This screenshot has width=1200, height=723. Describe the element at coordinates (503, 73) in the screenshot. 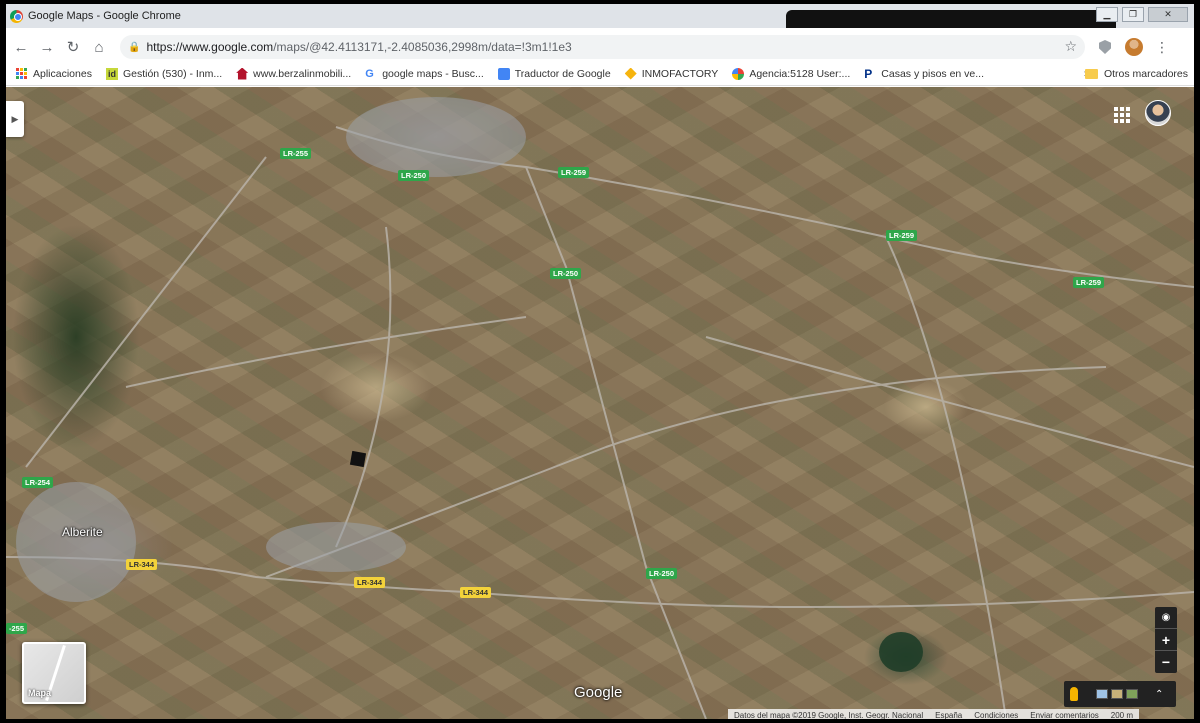

I see `translate-icon` at that location.